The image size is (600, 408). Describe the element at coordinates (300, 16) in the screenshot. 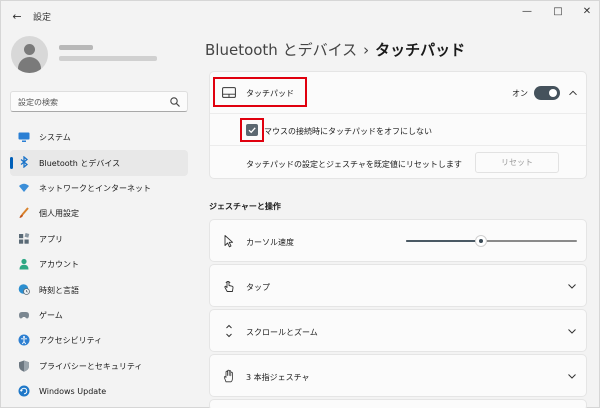

I see `title-bar: ← 設定 — □ ✕` at that location.